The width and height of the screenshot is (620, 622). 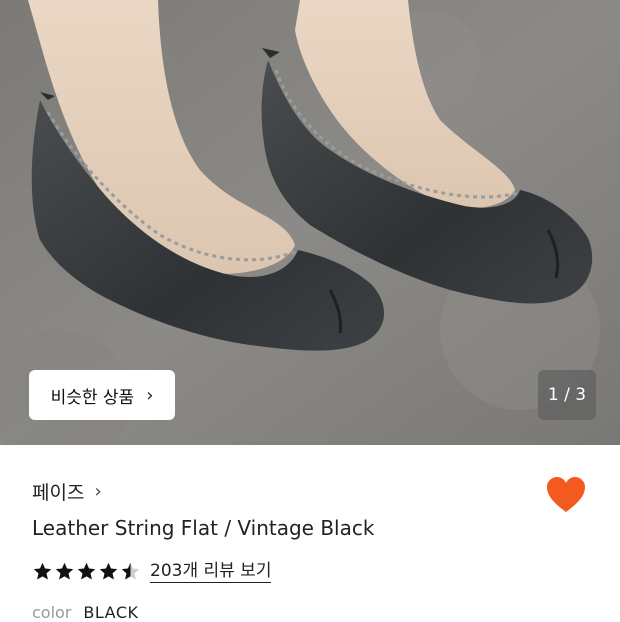 I want to click on similar-products-button: 비슷한 상품 ›, so click(x=102, y=395).